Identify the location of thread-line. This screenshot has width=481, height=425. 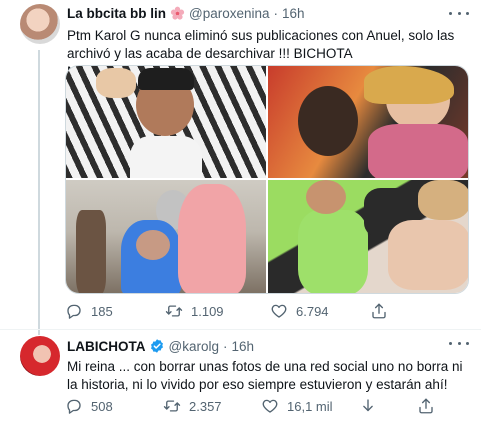
(39, 192).